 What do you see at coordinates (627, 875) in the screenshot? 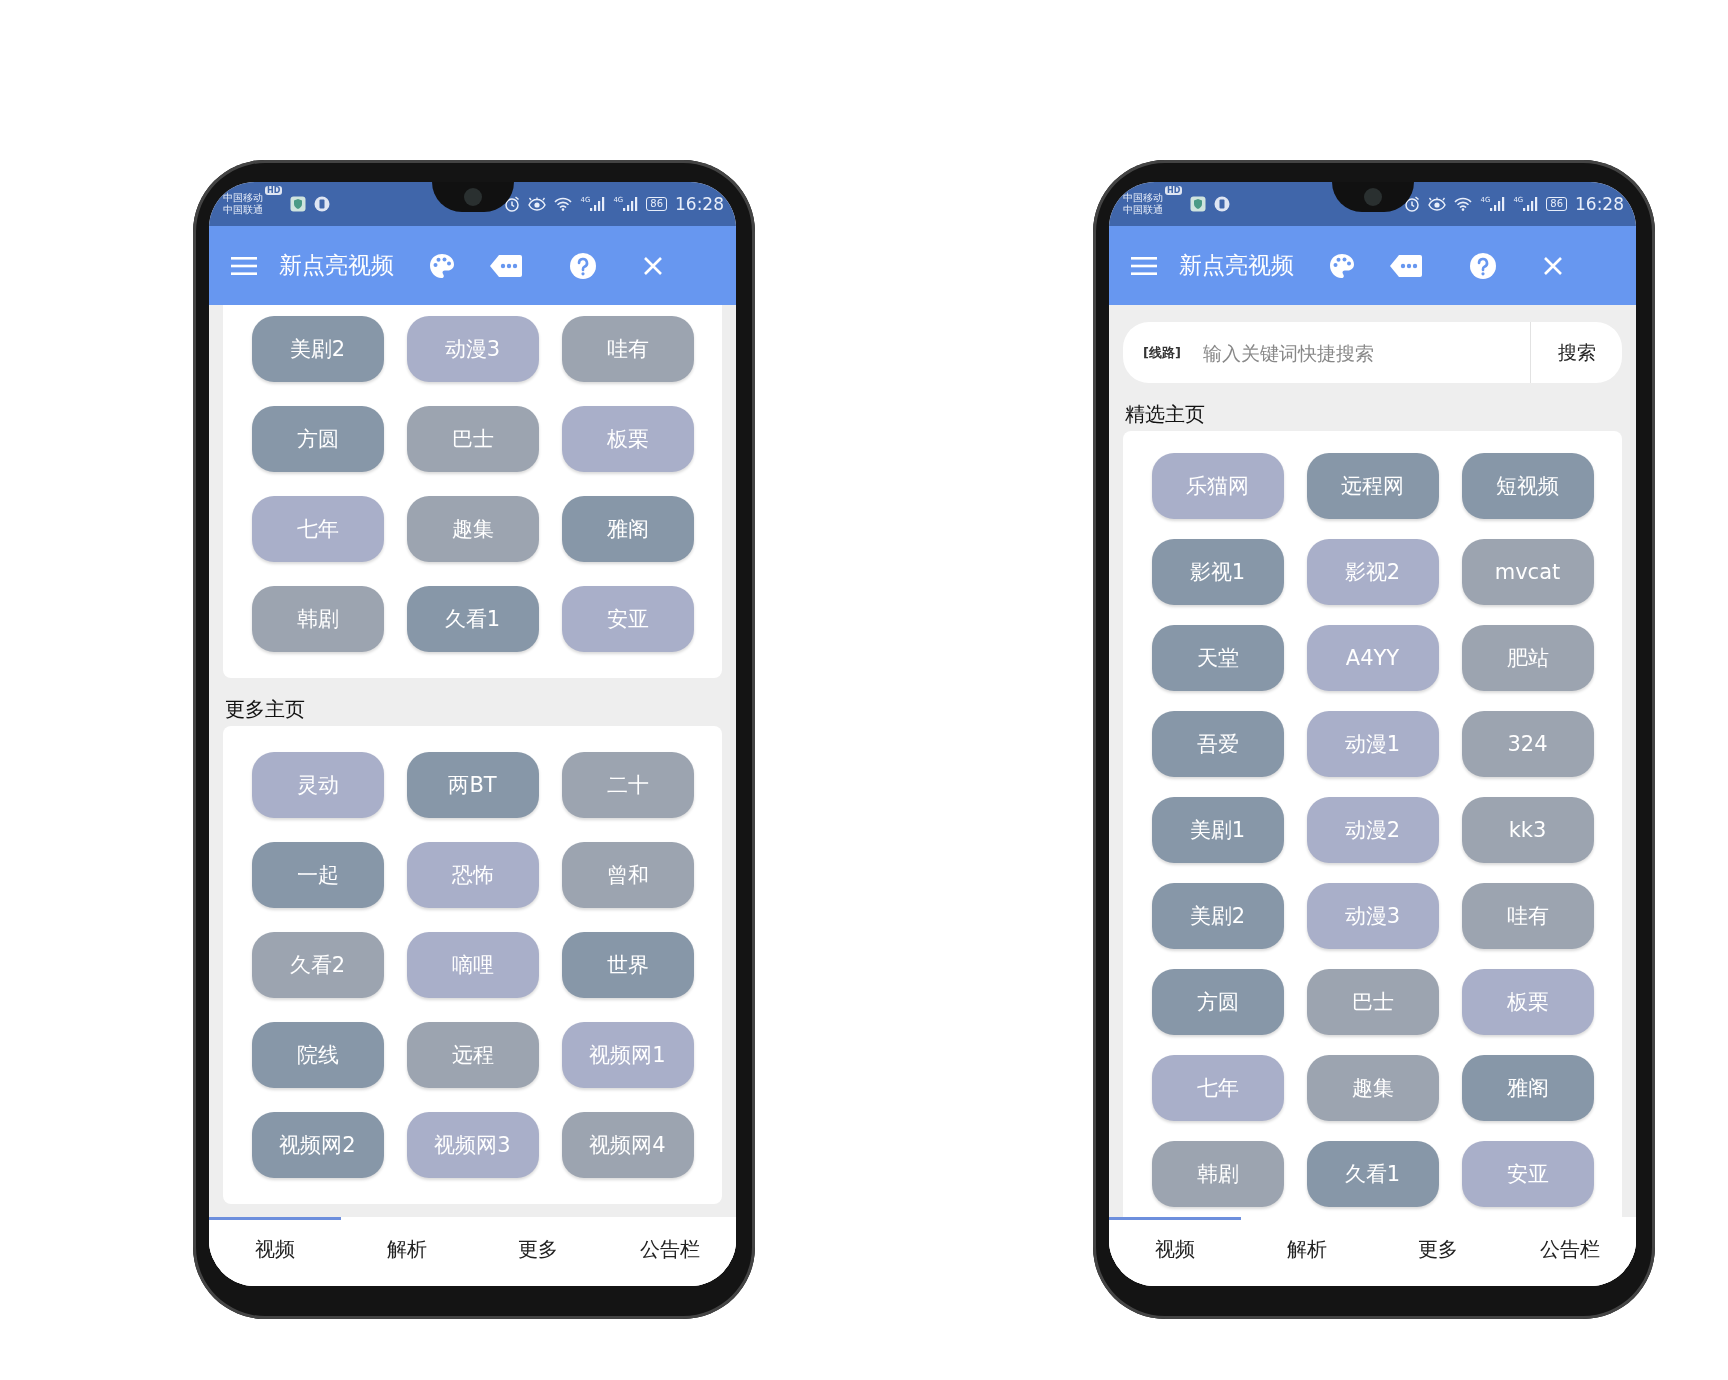
I see `site-tag: 曾和` at bounding box center [627, 875].